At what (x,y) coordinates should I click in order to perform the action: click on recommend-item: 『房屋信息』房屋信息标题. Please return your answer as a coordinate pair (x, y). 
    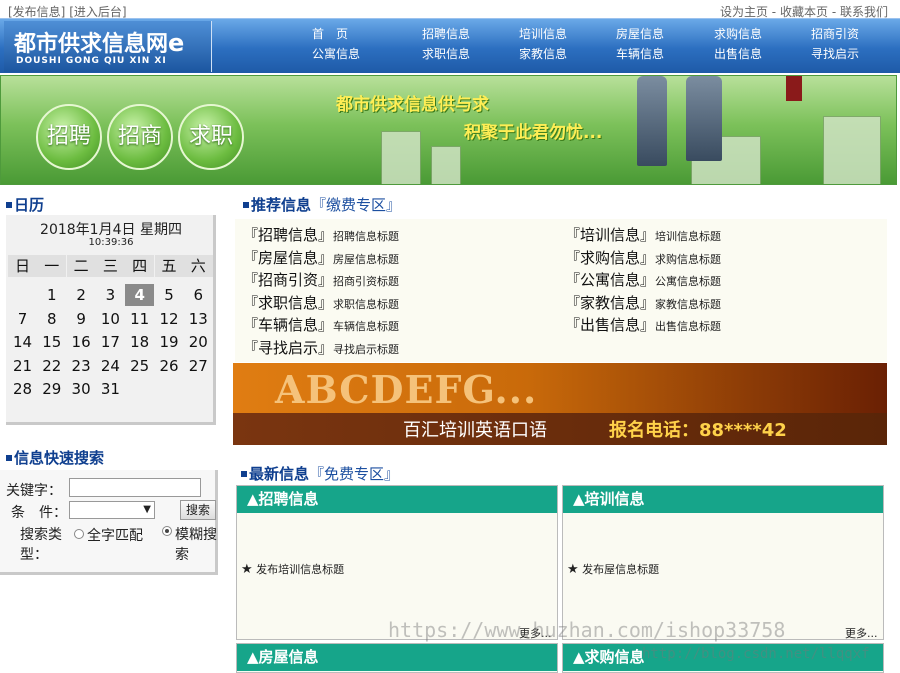
    Looking at the image, I should click on (321, 257).